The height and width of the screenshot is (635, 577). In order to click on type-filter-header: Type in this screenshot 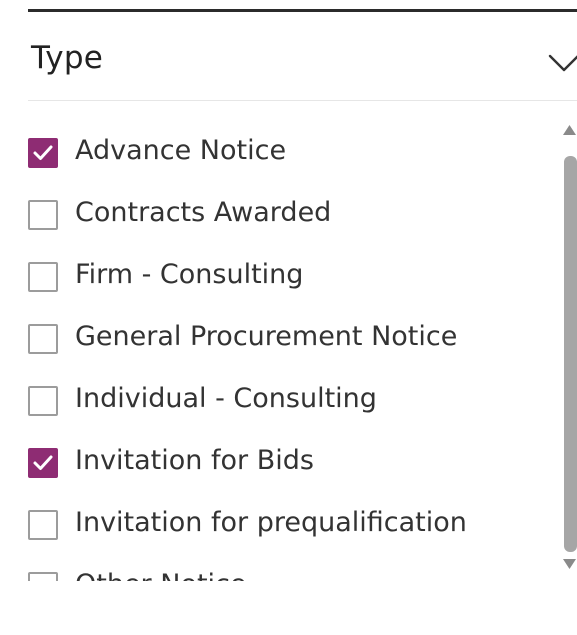, I will do `click(288, 56)`.